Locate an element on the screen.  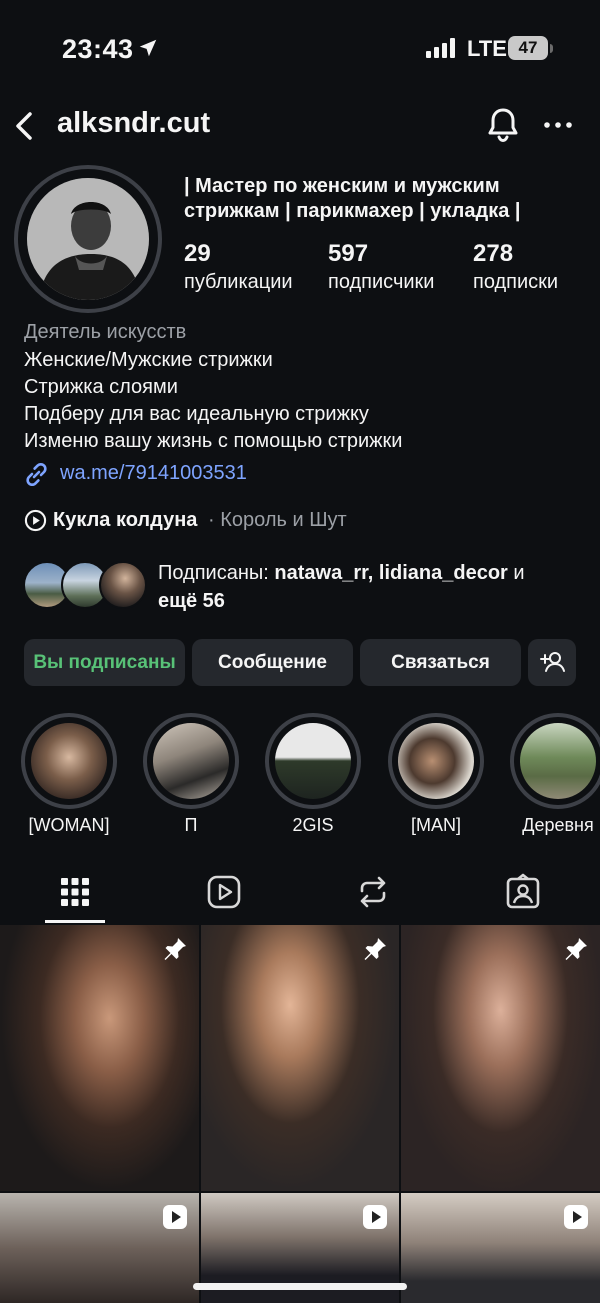
profile-avatar-ring is located at coordinates (88, 239).